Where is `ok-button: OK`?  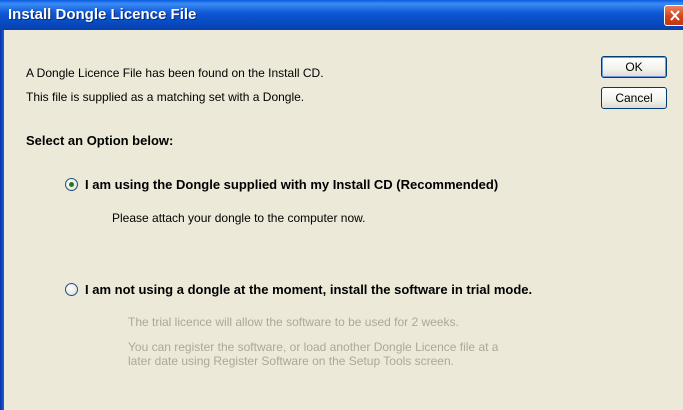
ok-button: OK is located at coordinates (634, 67).